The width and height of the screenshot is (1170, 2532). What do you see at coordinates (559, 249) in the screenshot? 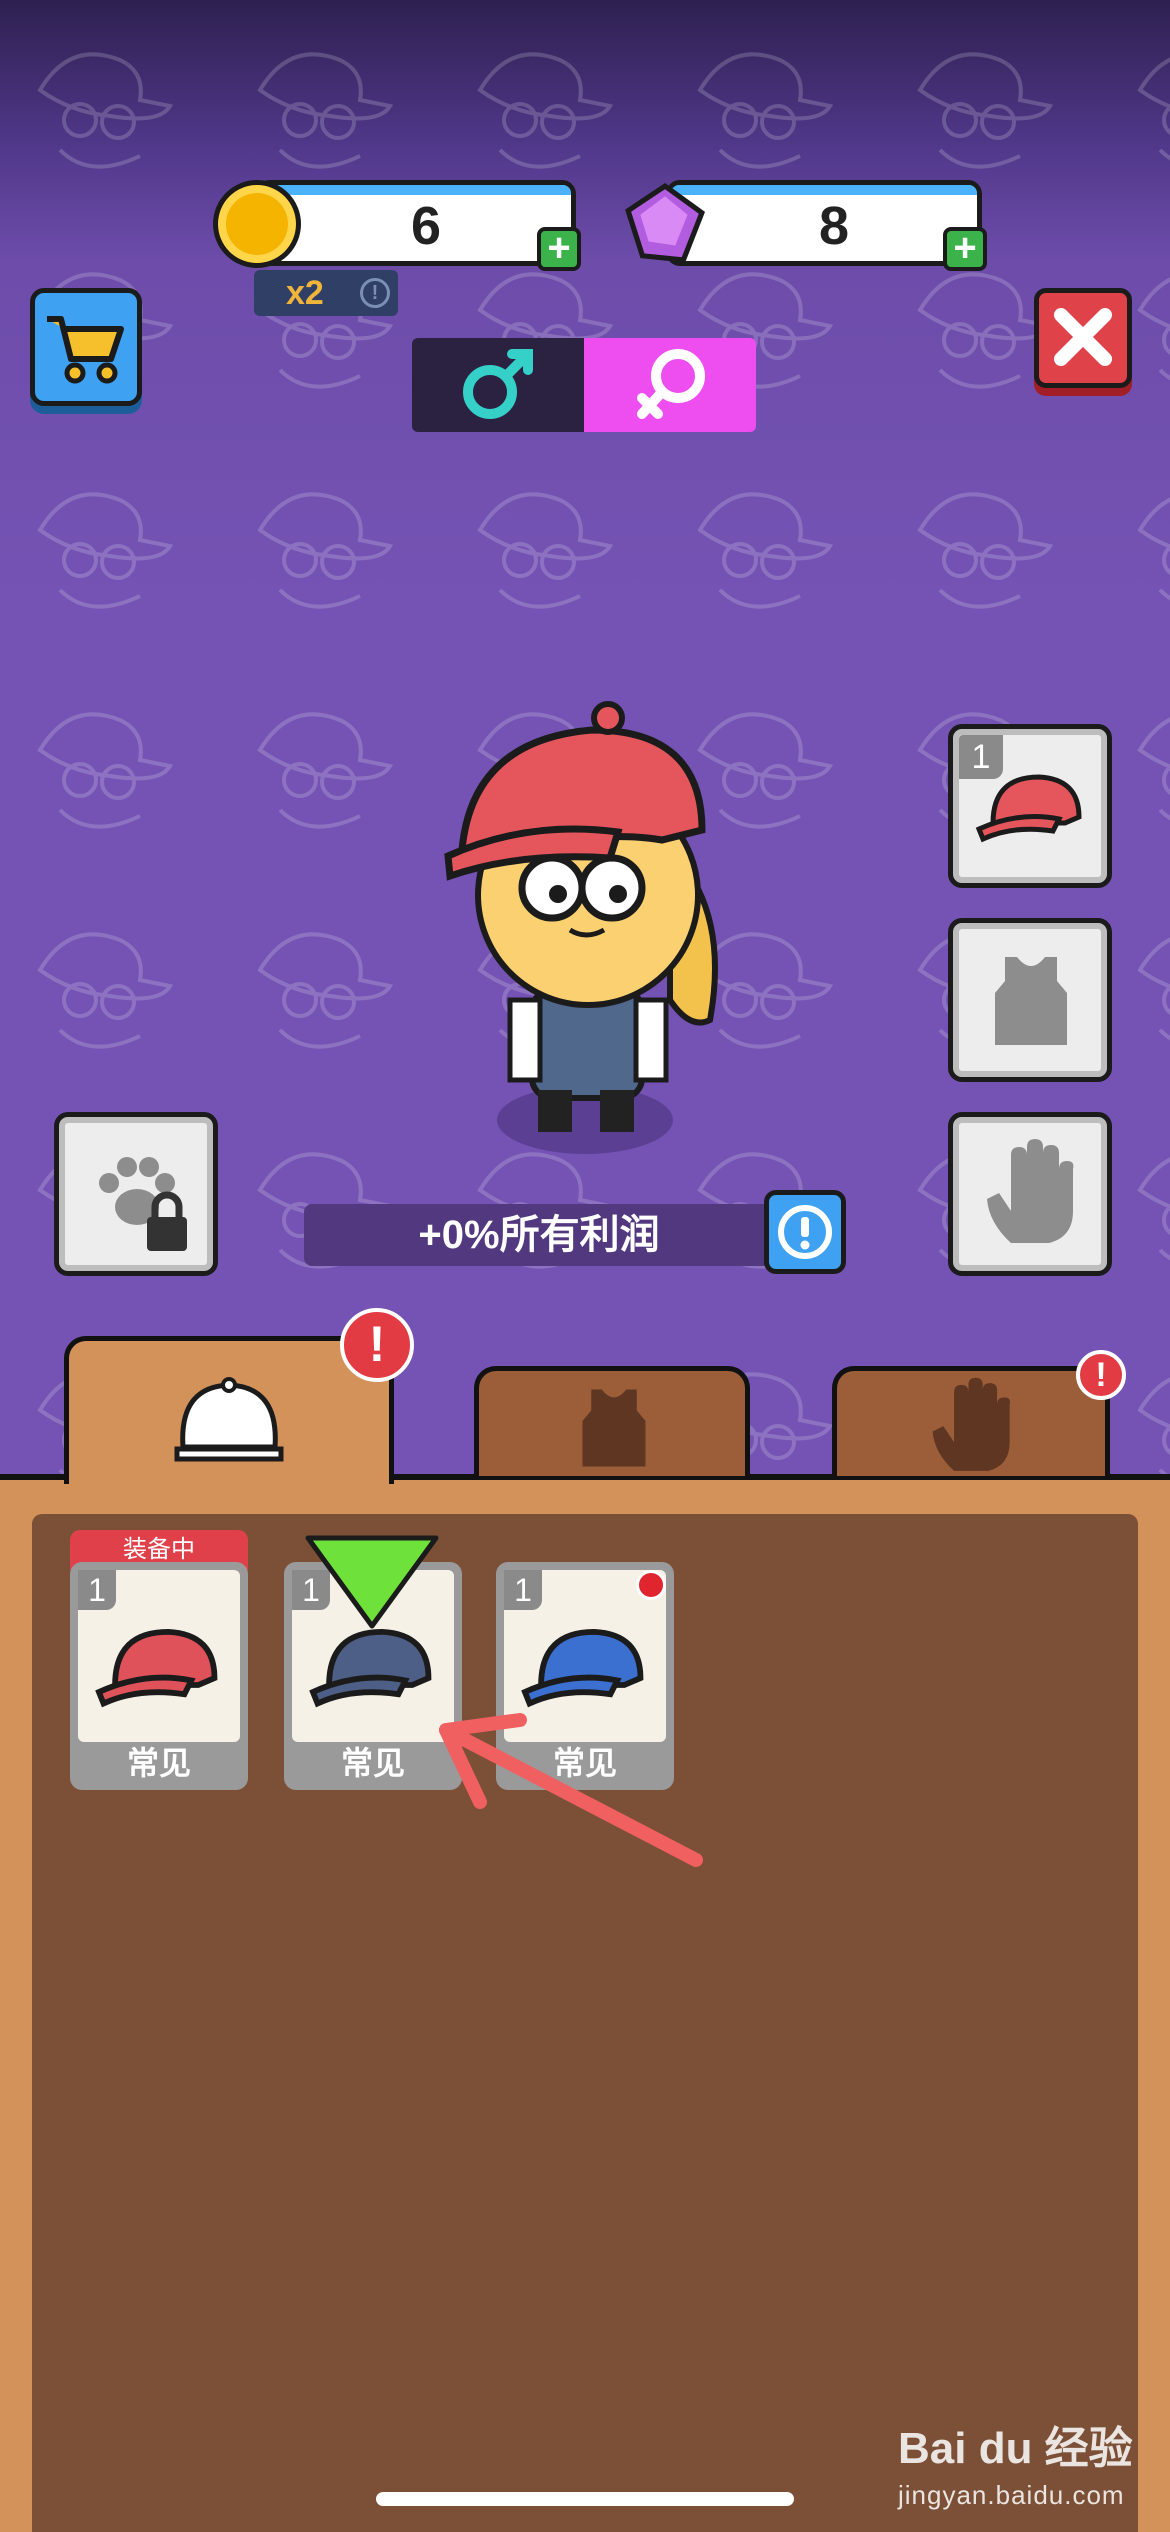
I see `add-coins-button: +` at bounding box center [559, 249].